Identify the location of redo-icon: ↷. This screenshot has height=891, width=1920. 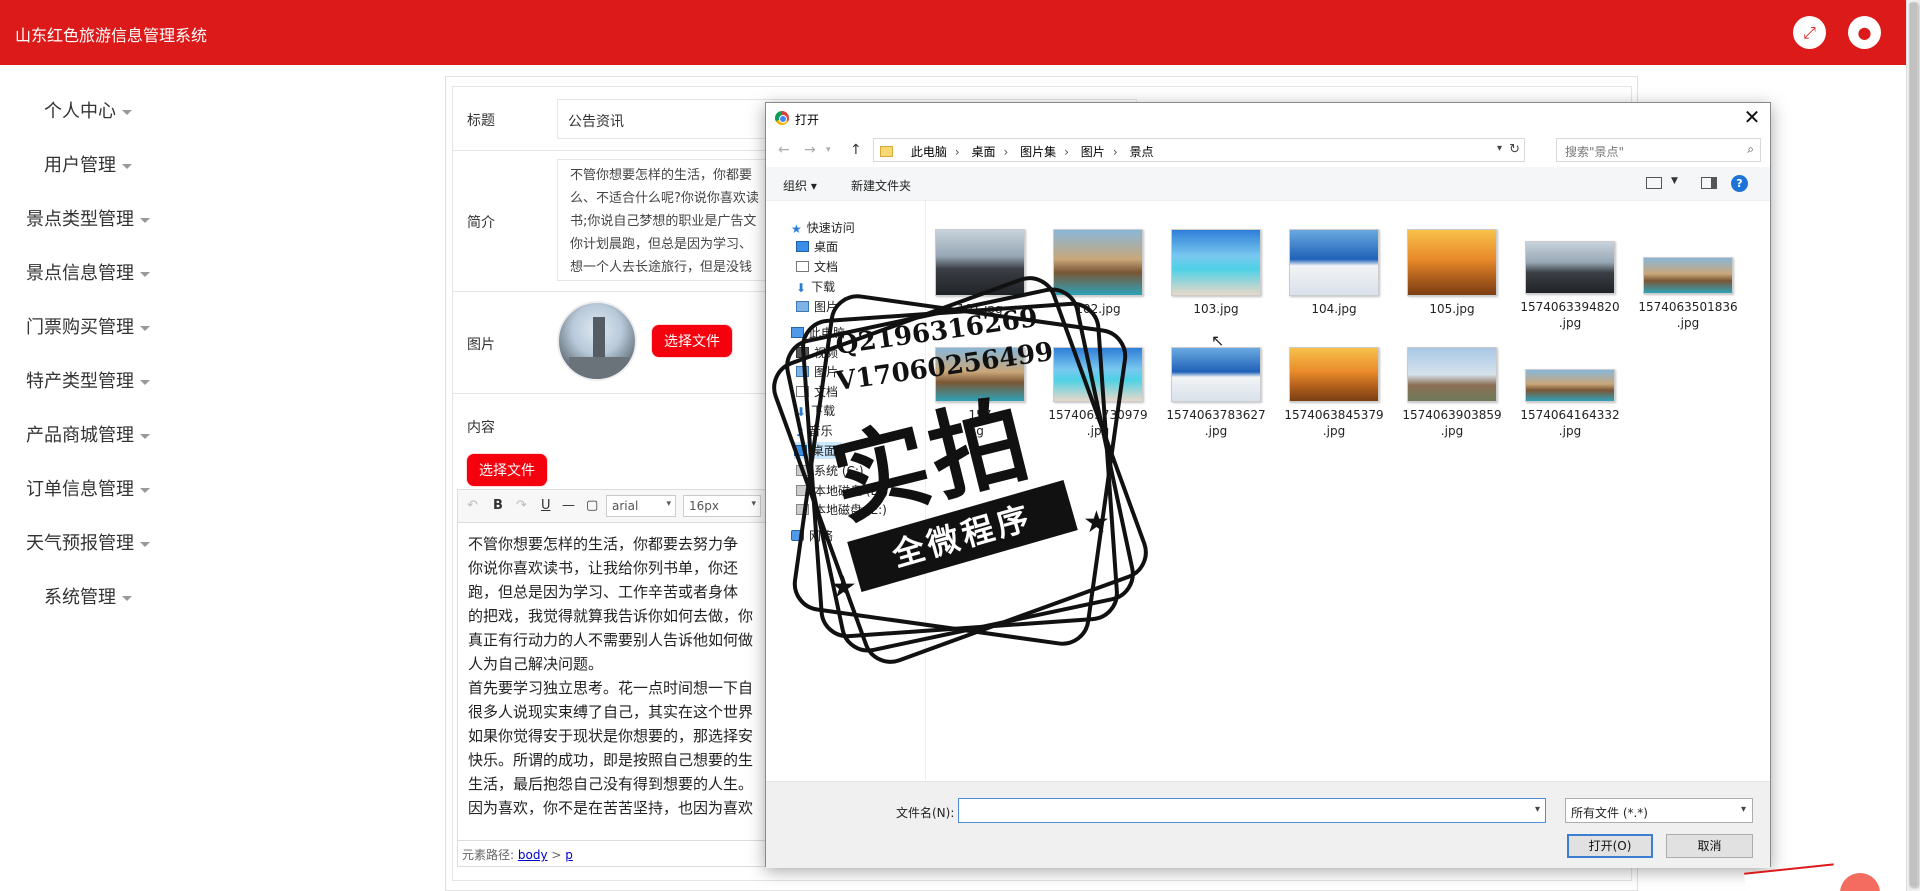
(521, 505).